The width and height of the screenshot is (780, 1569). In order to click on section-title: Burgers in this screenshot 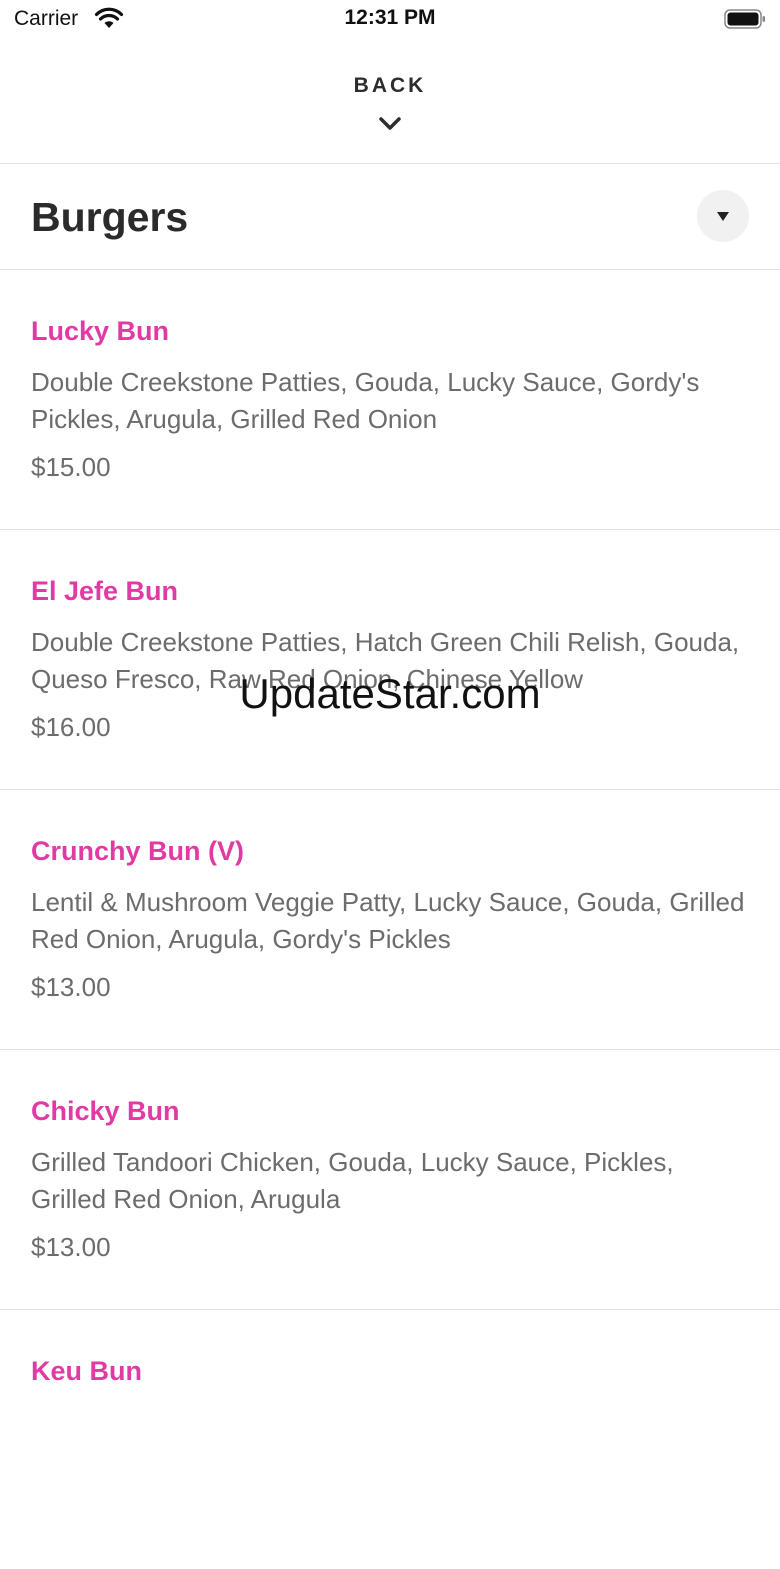, I will do `click(110, 217)`.